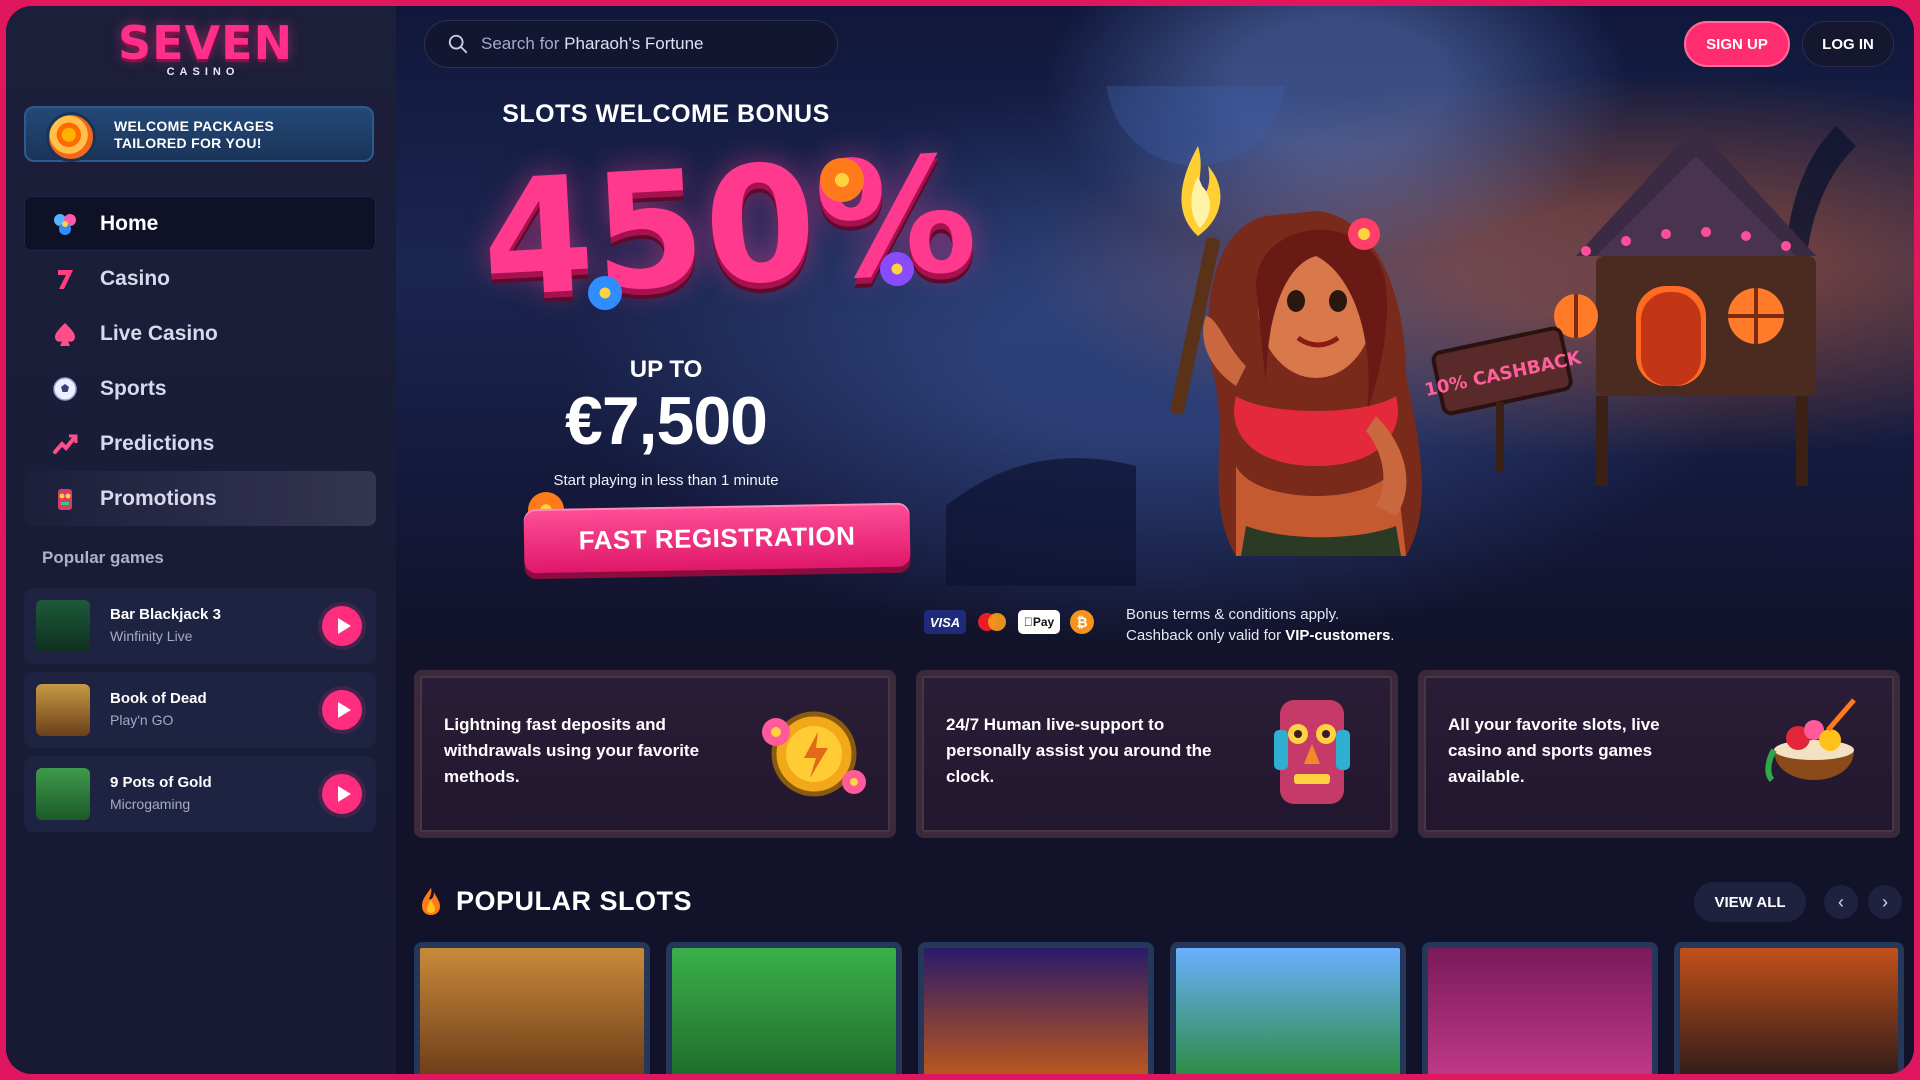 The width and height of the screenshot is (1920, 1080). Describe the element at coordinates (200, 626) in the screenshot. I see `list-item: Bar Blackjack 3 Winfinity Live` at that location.